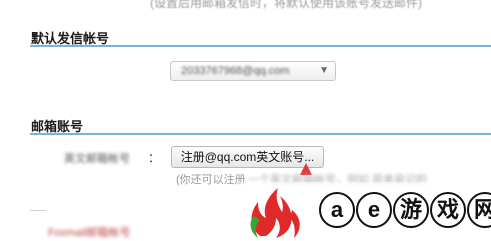 The height and width of the screenshot is (241, 491). Describe the element at coordinates (275, 213) in the screenshot. I see `flame-logo-icon` at that location.